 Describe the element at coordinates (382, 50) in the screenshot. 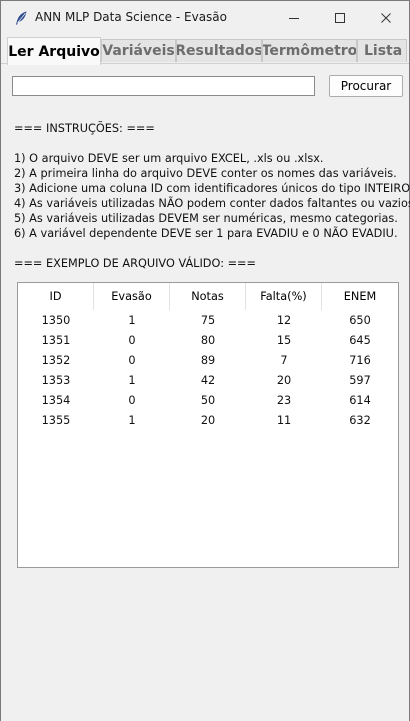

I see `tab-lista: Lista` at that location.